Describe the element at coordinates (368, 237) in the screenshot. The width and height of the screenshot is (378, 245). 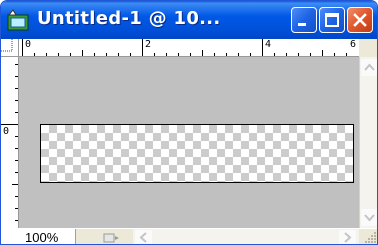
I see `resize-grip-icon` at that location.